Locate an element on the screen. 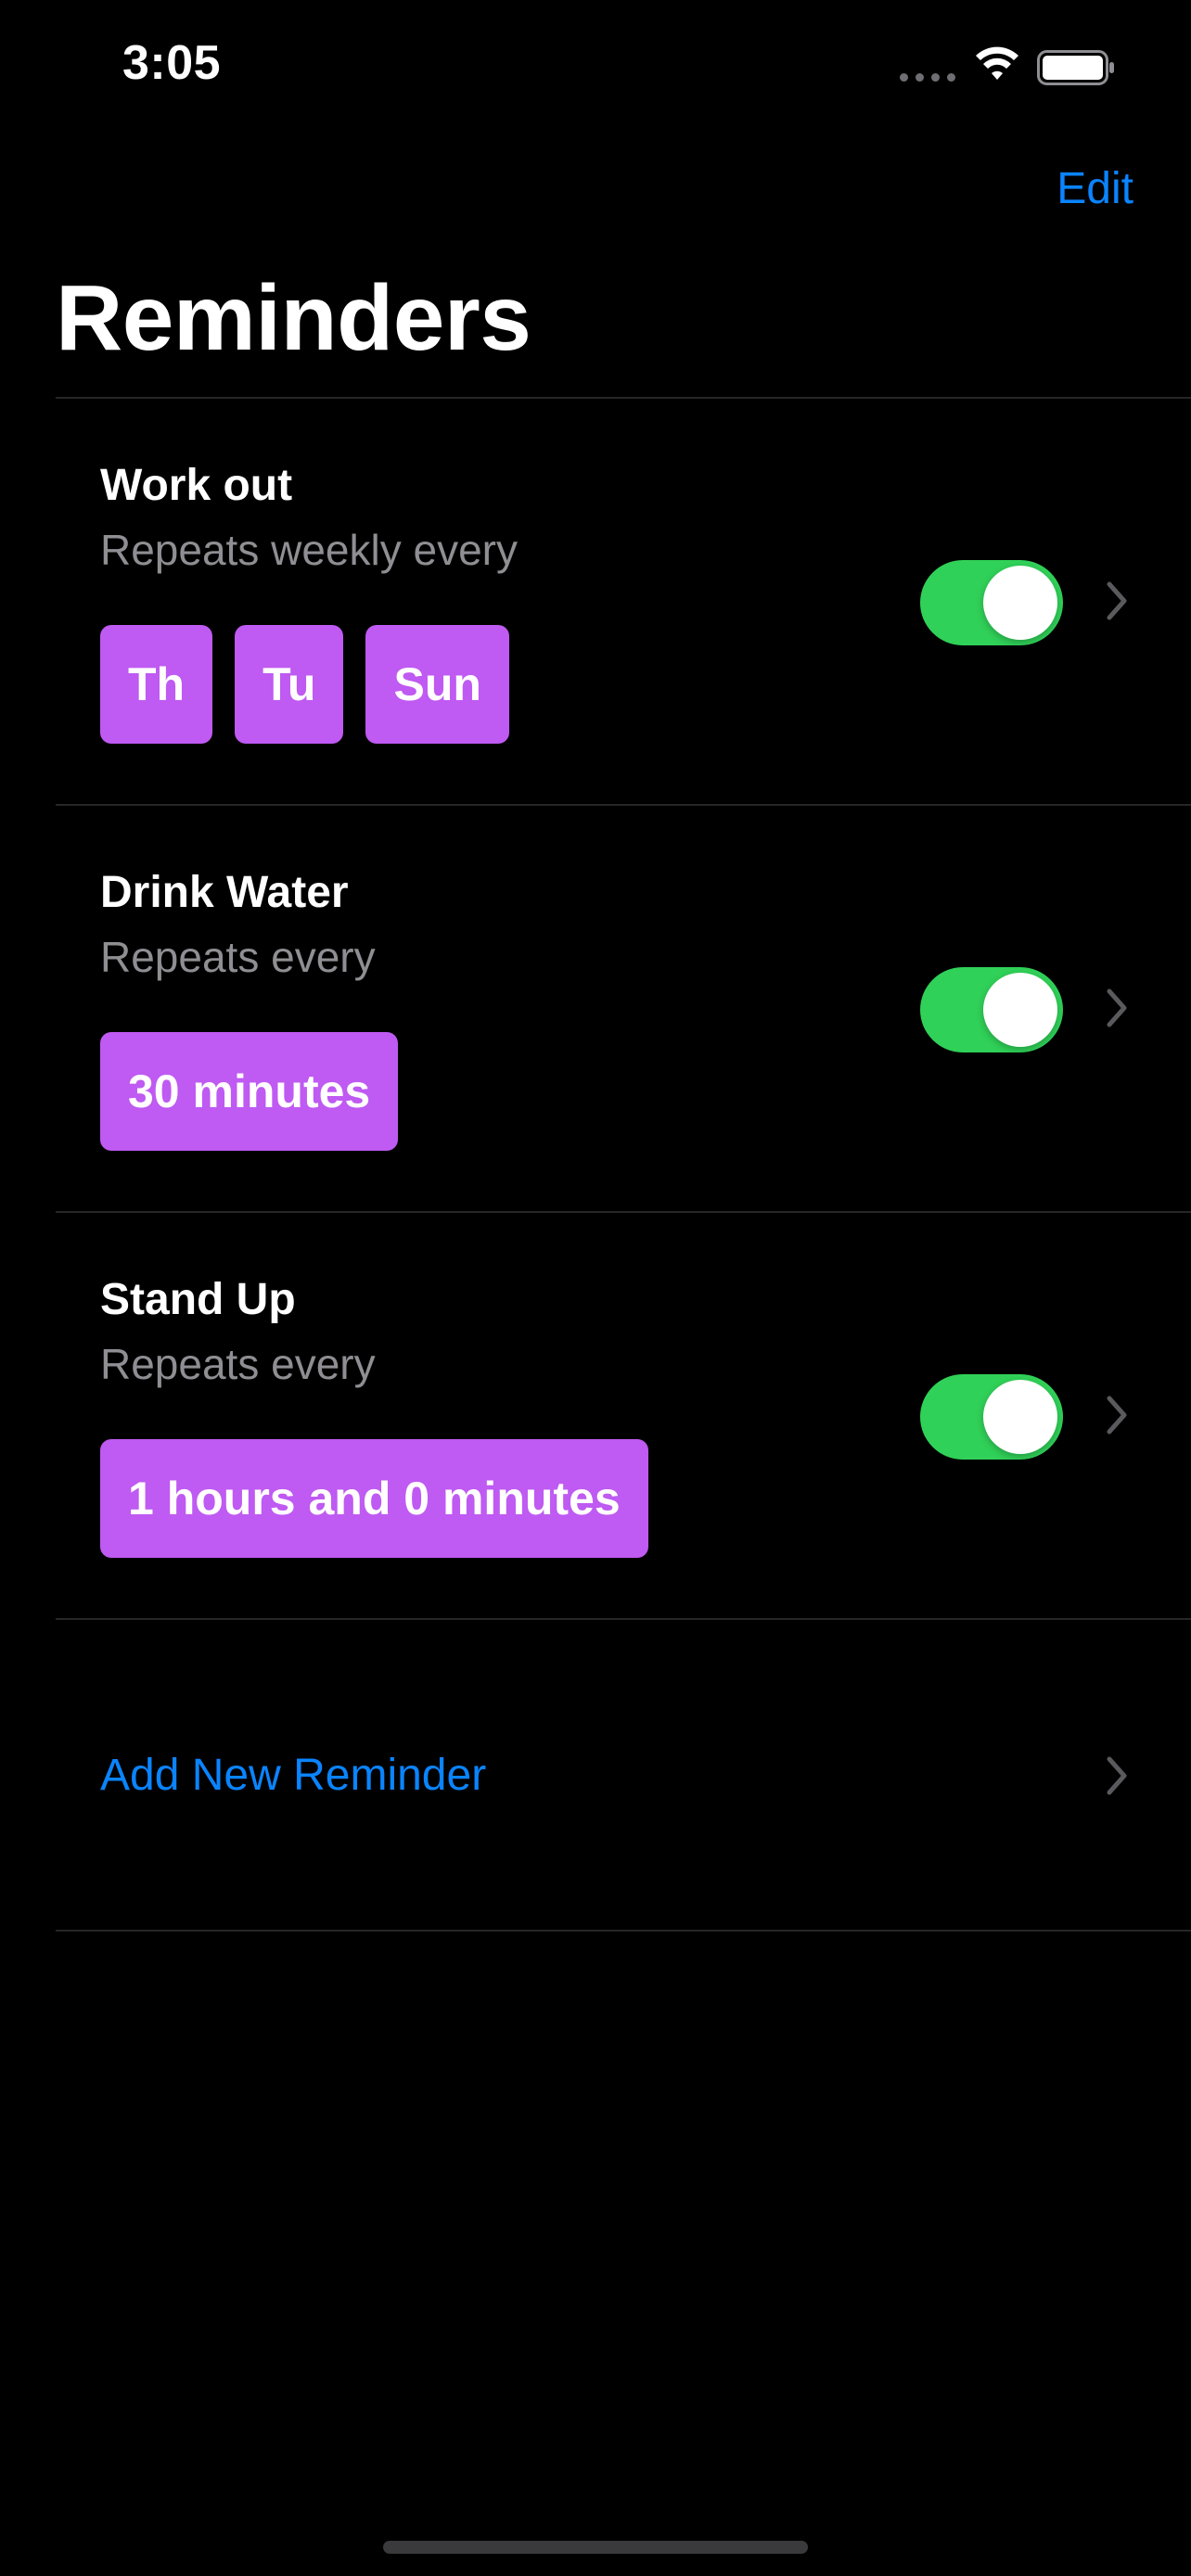  add-new-reminder-row: Add New Reminder is located at coordinates (623, 1775).